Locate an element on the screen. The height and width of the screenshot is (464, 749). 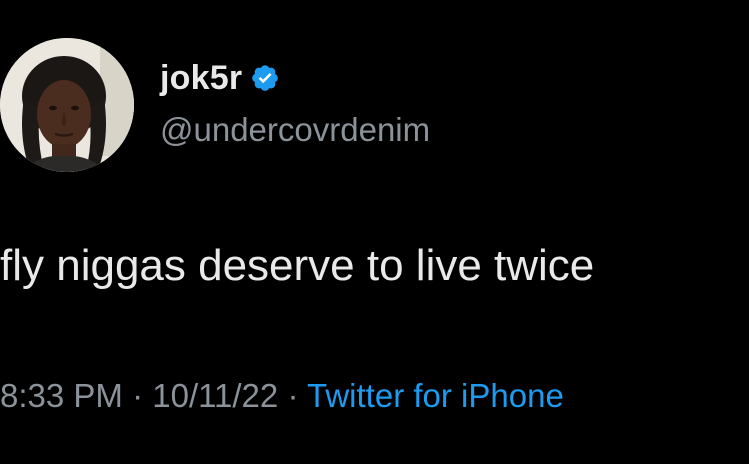
tweet-time: 8:33 PM is located at coordinates (61, 395).